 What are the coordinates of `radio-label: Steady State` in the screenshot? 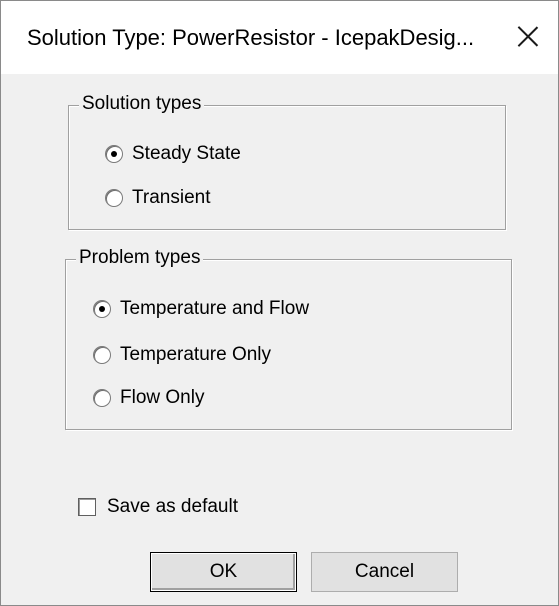 It's located at (186, 153).